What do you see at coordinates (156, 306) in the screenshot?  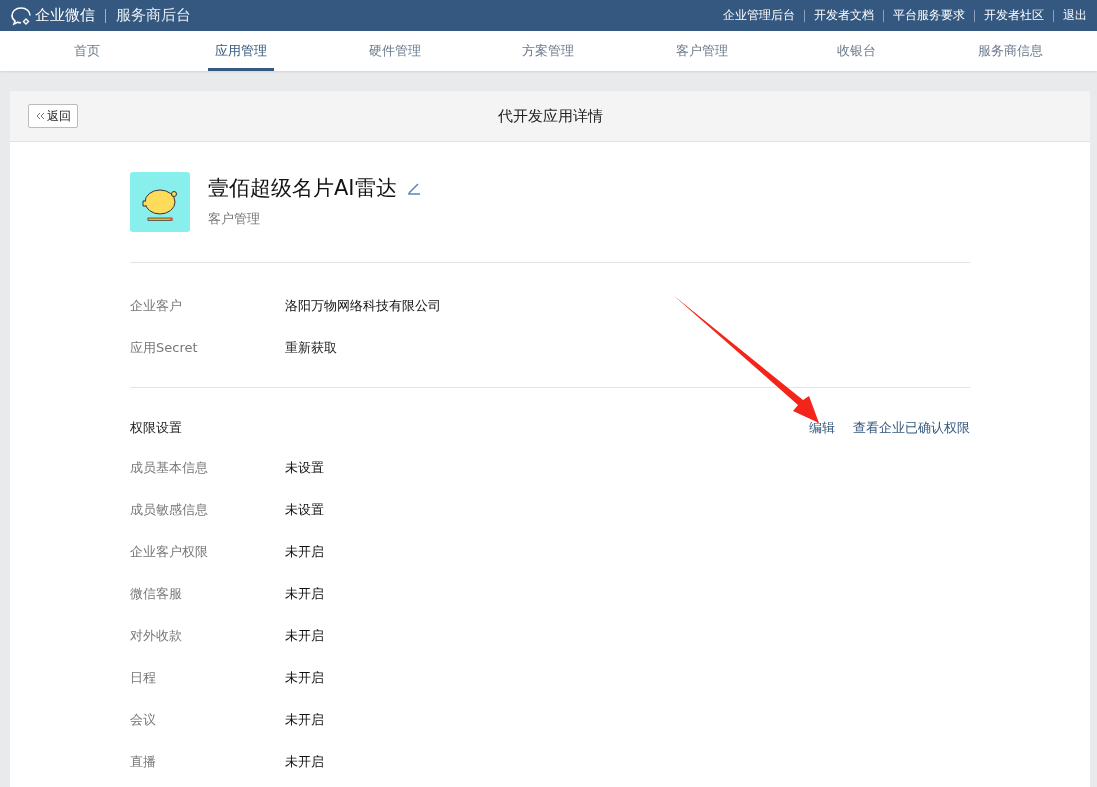 I see `field-label: 企业客户` at bounding box center [156, 306].